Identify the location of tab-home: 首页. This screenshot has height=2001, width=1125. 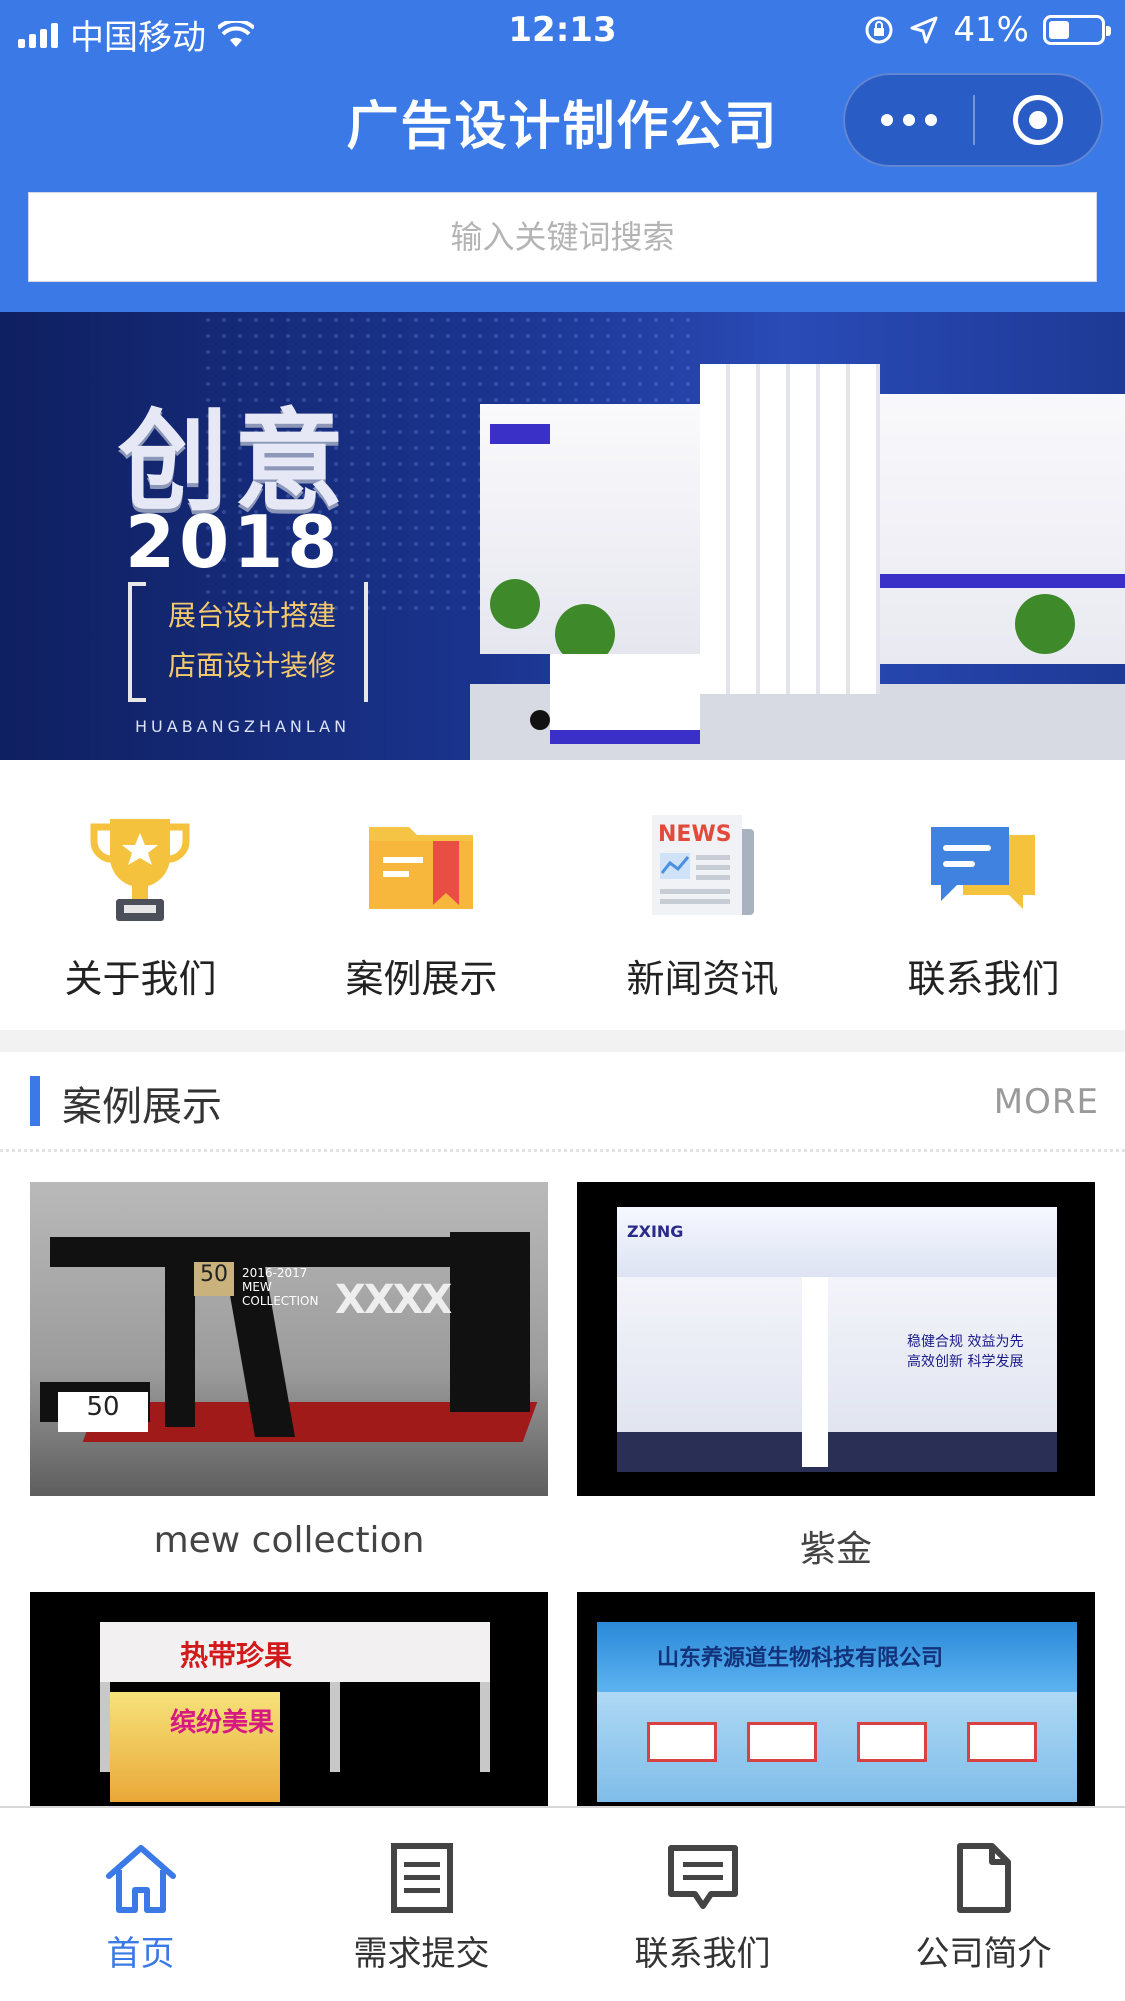
(140, 1904).